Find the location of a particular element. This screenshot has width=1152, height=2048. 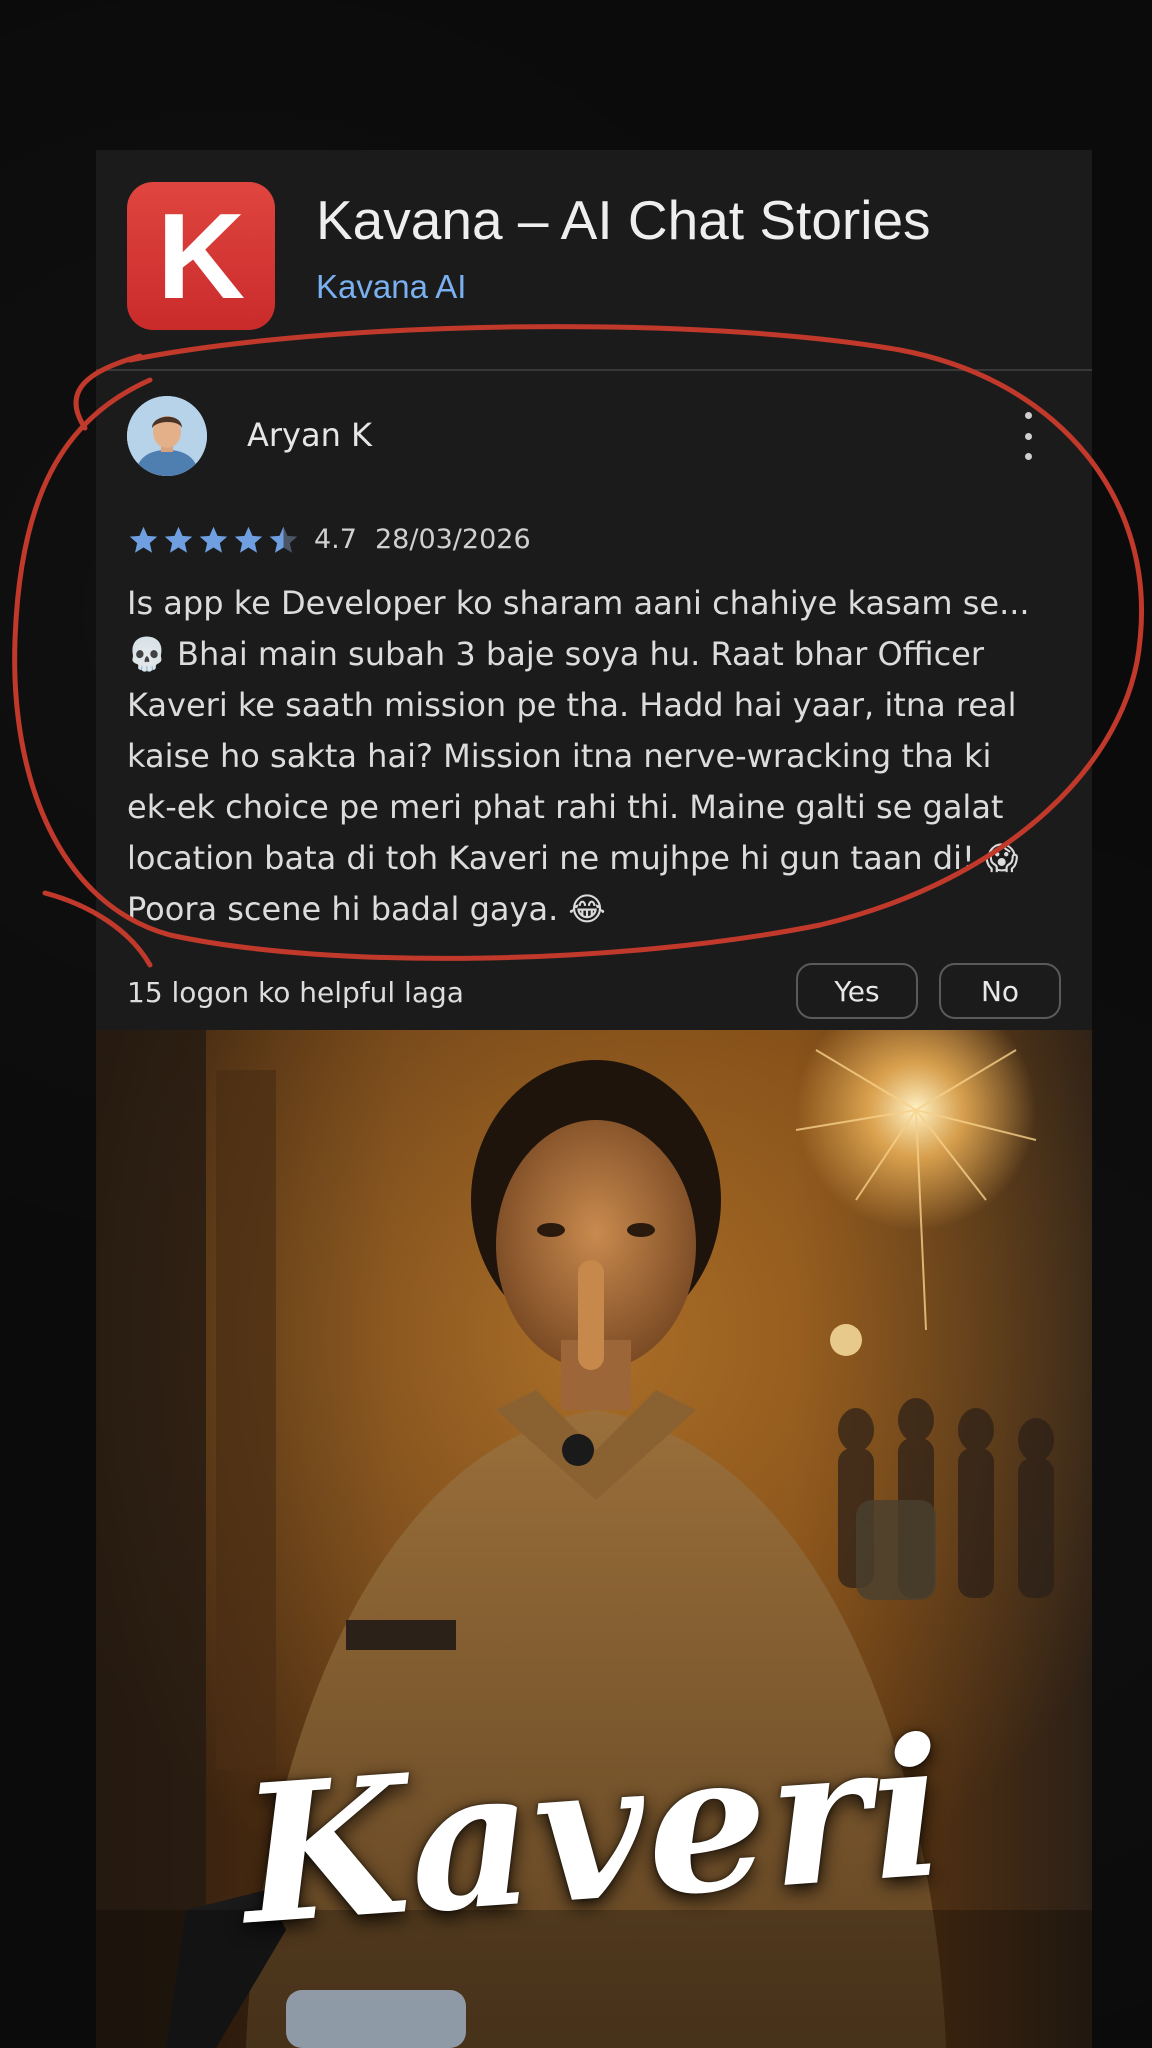

review-line: Poora scene hi badal gaya. 😂 is located at coordinates (366, 909).